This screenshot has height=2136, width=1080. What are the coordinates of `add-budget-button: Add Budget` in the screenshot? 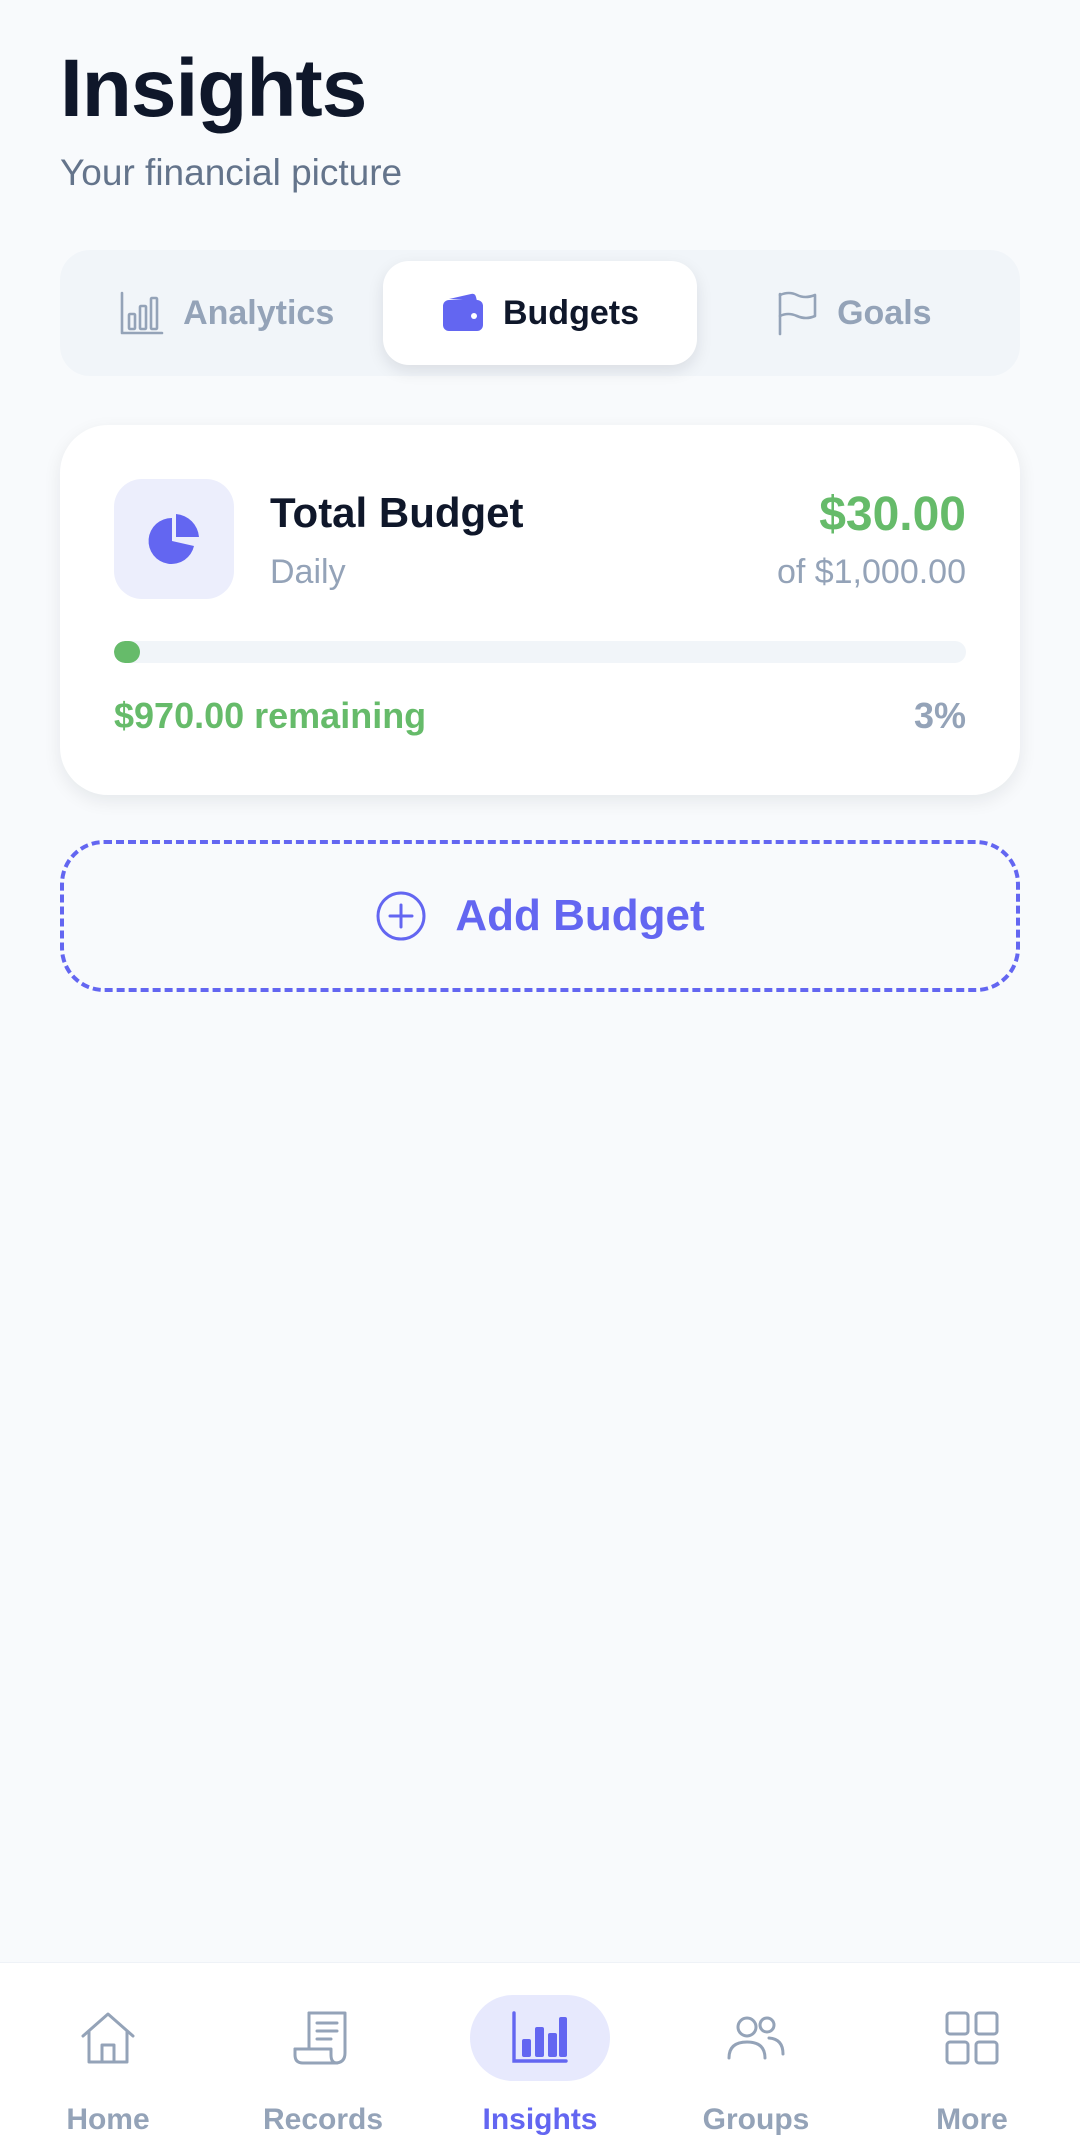 It's located at (540, 916).